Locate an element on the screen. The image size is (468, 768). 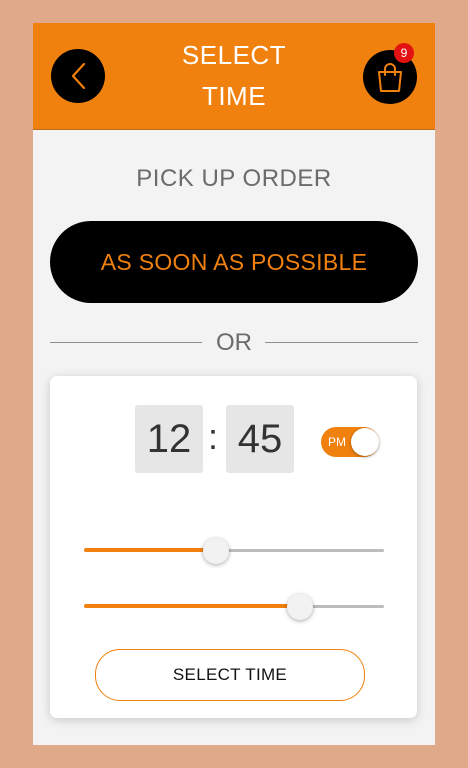
hour-display: 12 is located at coordinates (169, 439).